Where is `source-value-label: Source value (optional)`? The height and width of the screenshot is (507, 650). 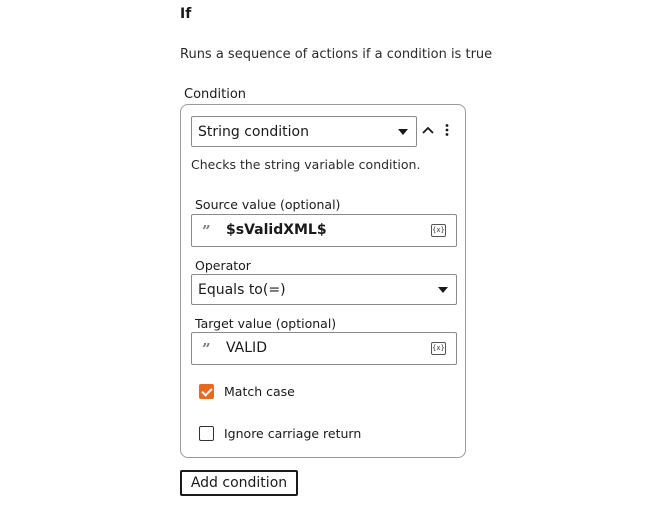 source-value-label: Source value (optional) is located at coordinates (268, 204).